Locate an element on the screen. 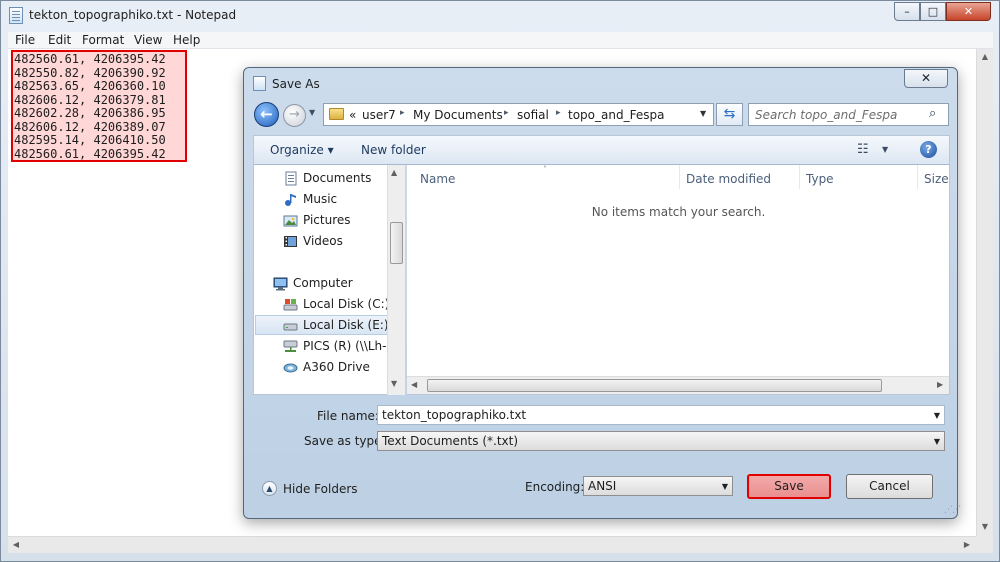 This screenshot has height=562, width=1000. nav-item-local-disk-e: Local Disk (E:) is located at coordinates (322, 325).